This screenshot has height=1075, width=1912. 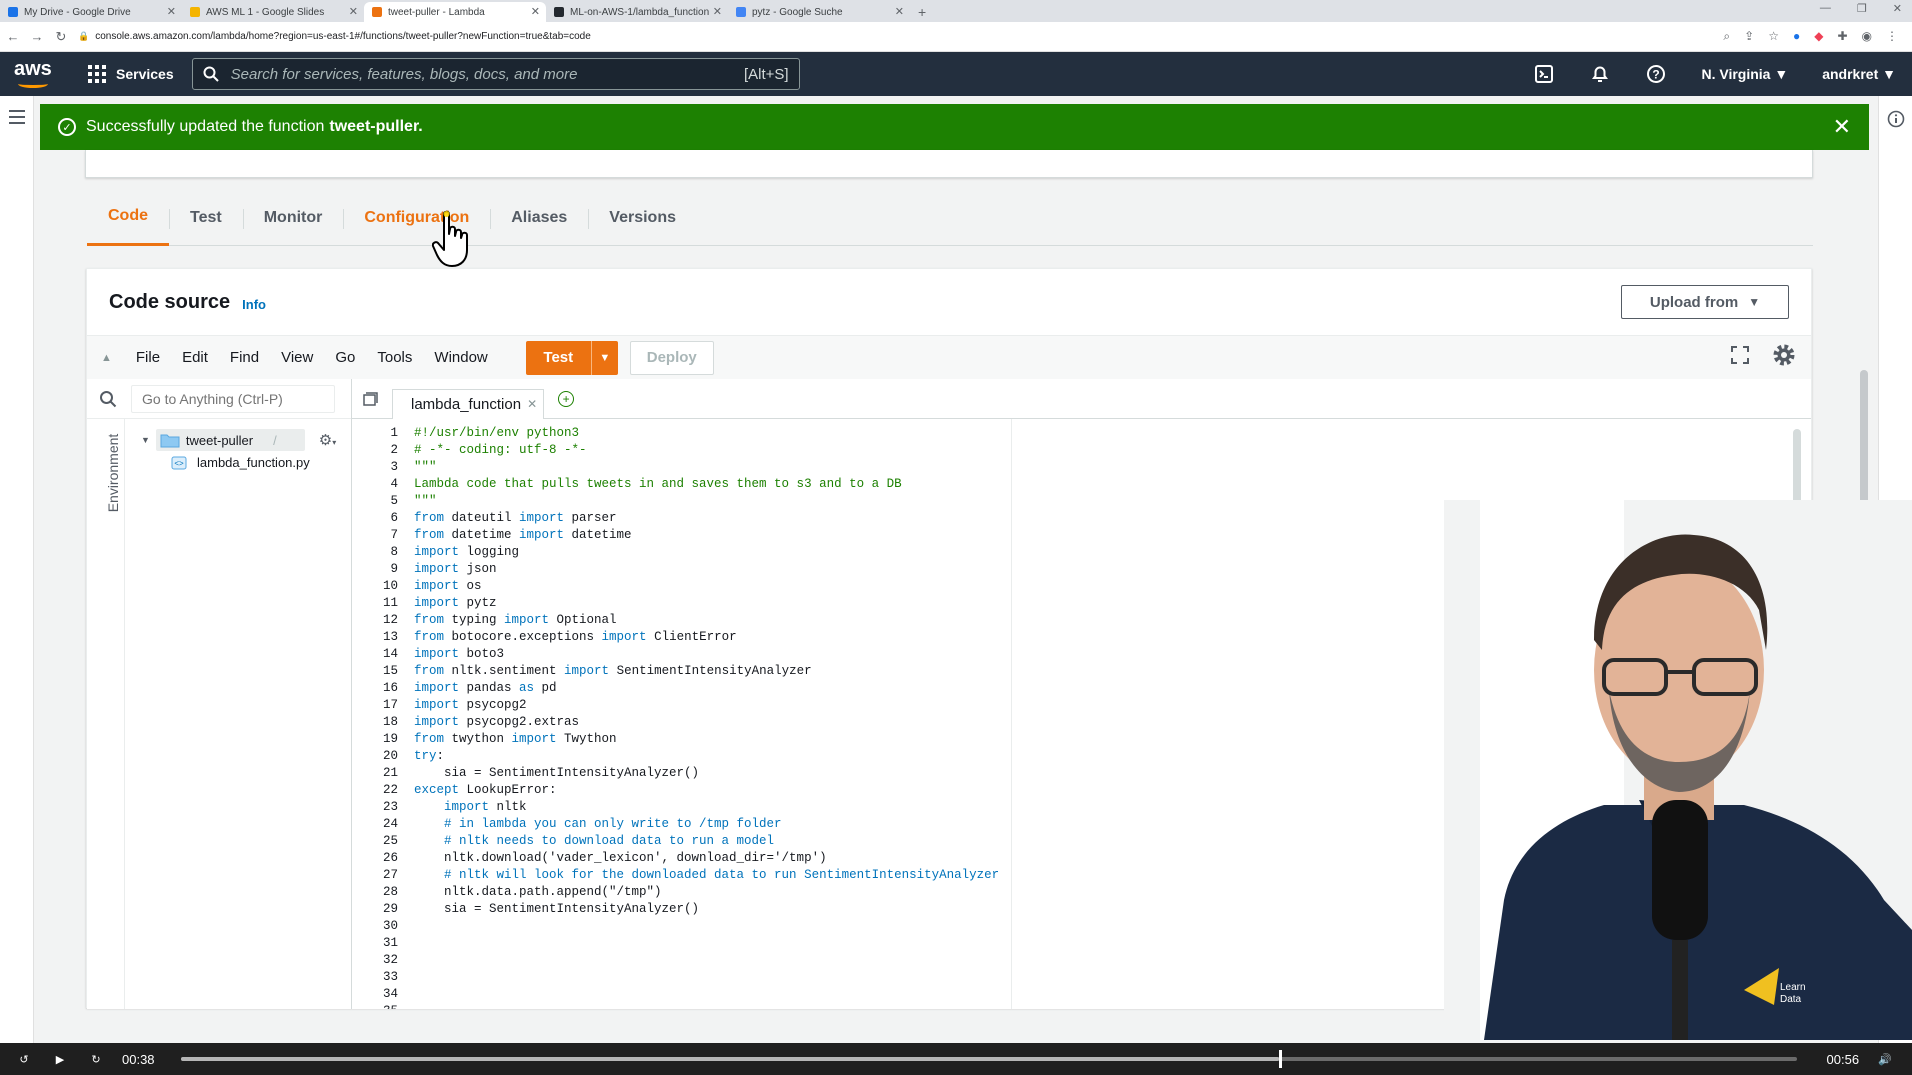 What do you see at coordinates (485, 807) in the screenshot?
I see `code-line: import nltk` at bounding box center [485, 807].